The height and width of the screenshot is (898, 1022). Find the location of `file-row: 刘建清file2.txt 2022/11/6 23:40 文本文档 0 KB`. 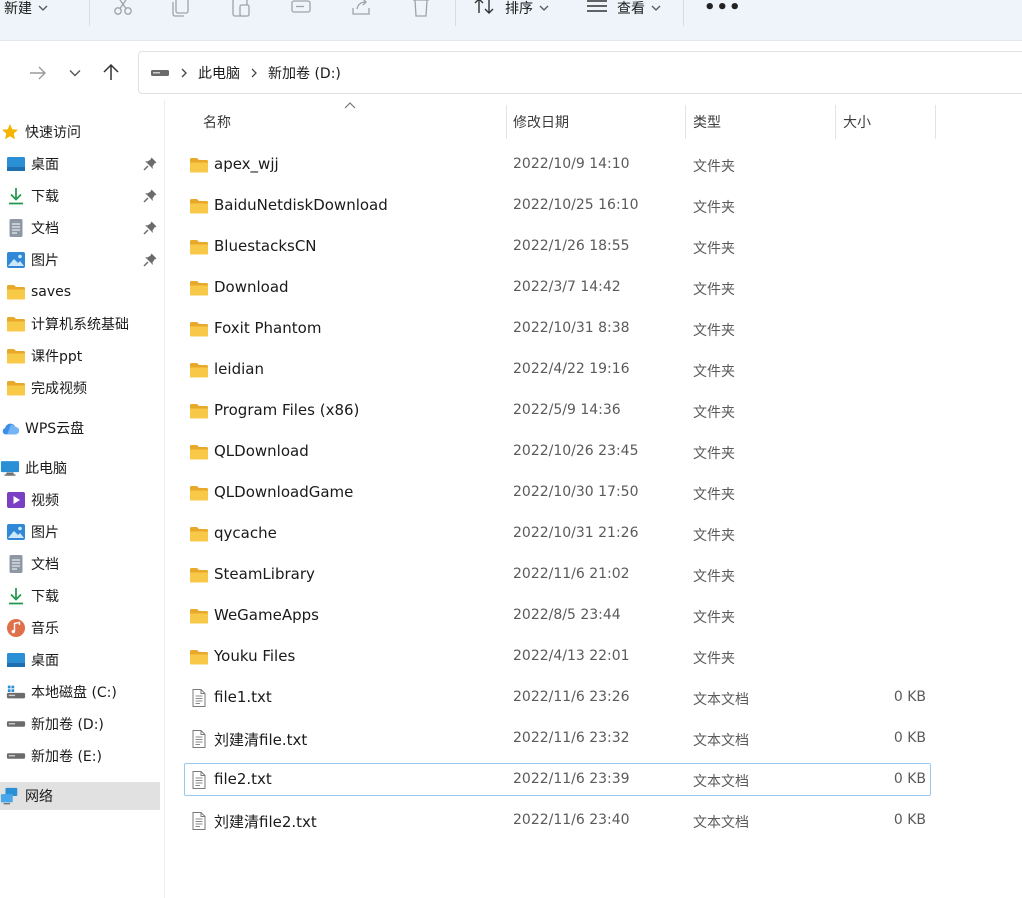

file-row: 刘建清file2.txt 2022/11/6 23:40 文本文档 0 KB is located at coordinates (557, 820).